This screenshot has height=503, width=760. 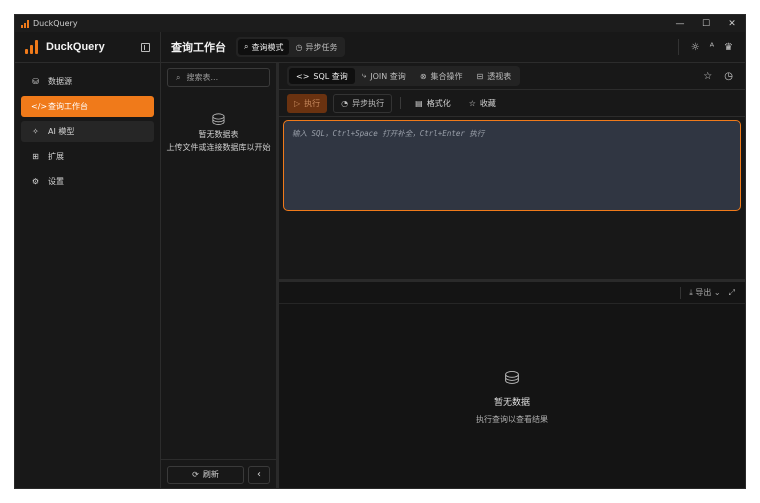 I want to click on tab-join-query: ⤷ JOIN 查询, so click(x=384, y=76).